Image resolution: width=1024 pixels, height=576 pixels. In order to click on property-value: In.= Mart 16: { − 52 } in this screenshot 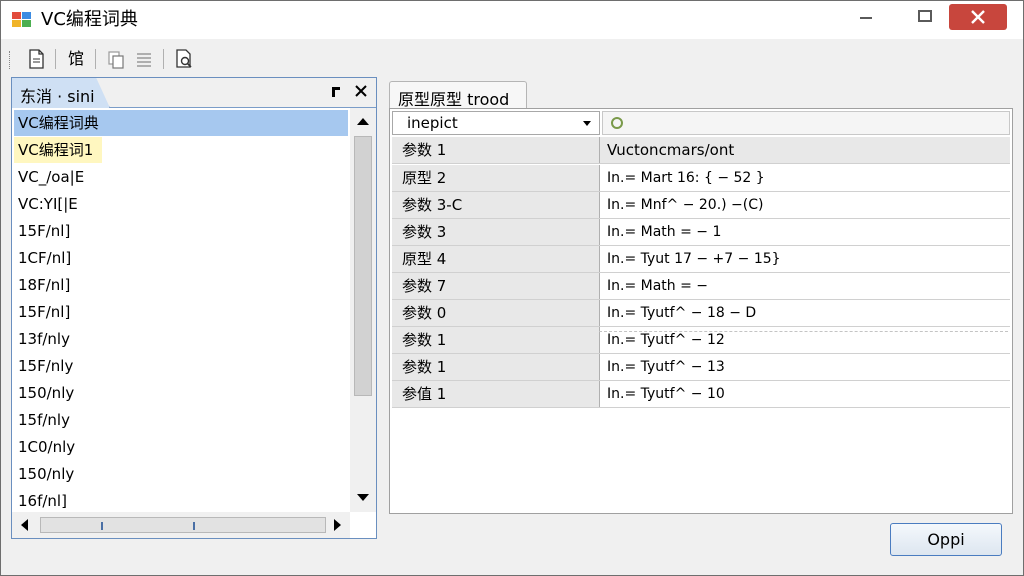, I will do `click(805, 178)`.